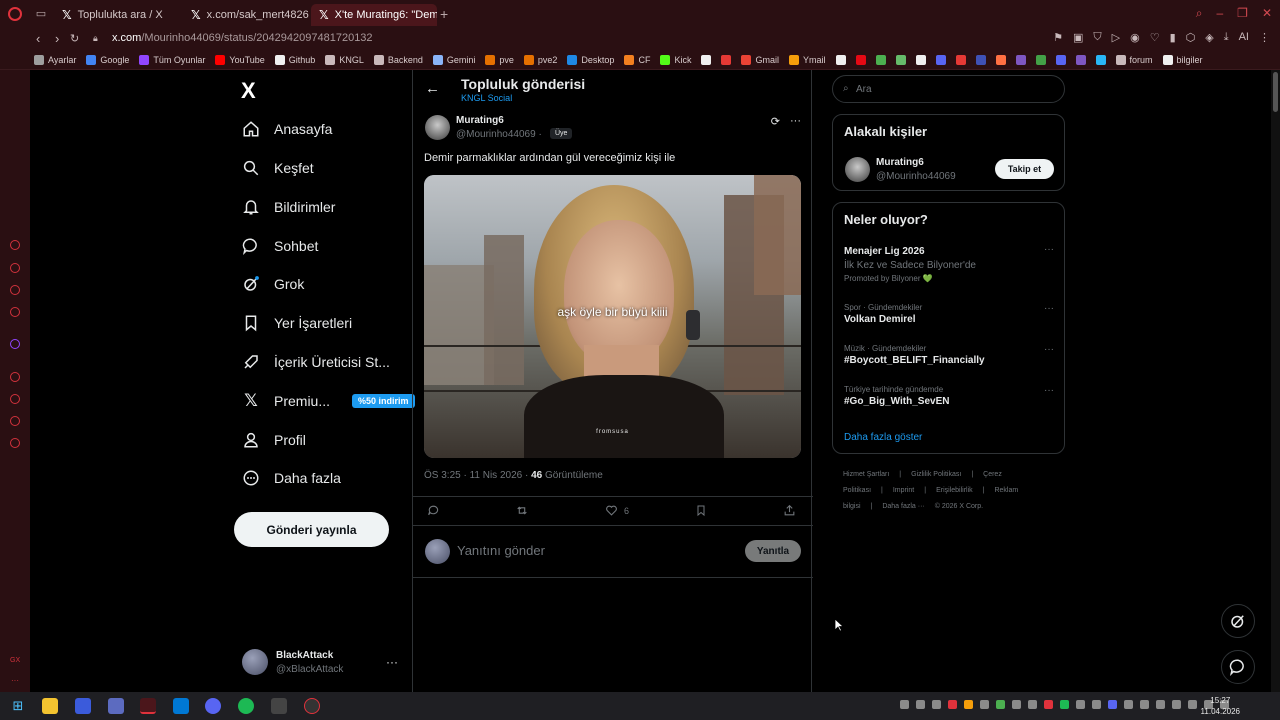  What do you see at coordinates (246, 706) in the screenshot?
I see `spotify-icon` at bounding box center [246, 706].